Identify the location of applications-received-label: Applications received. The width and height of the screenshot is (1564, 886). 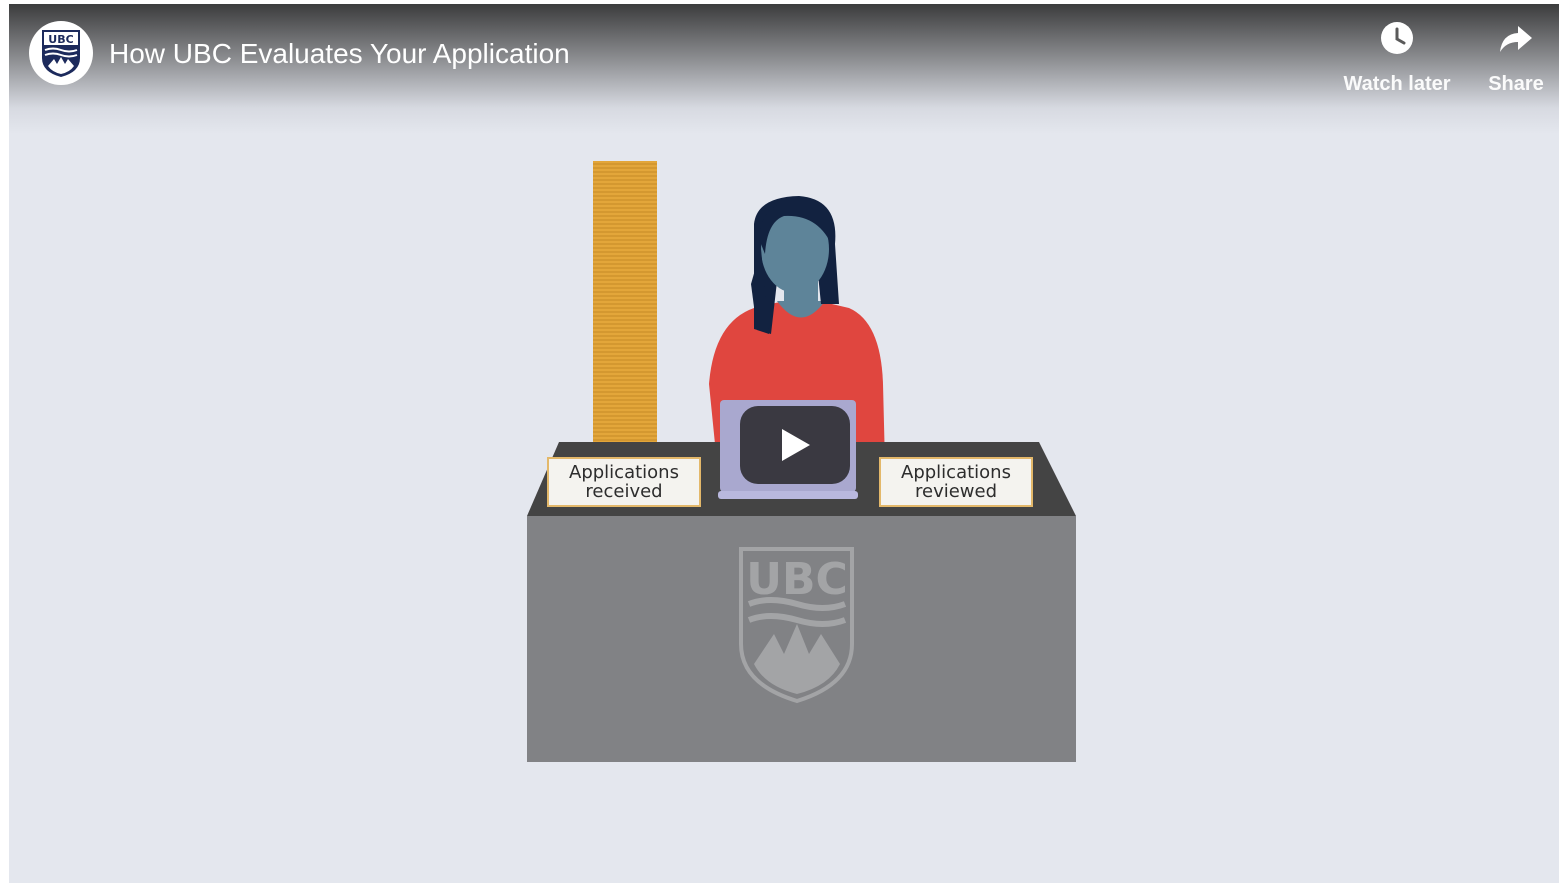
(624, 482).